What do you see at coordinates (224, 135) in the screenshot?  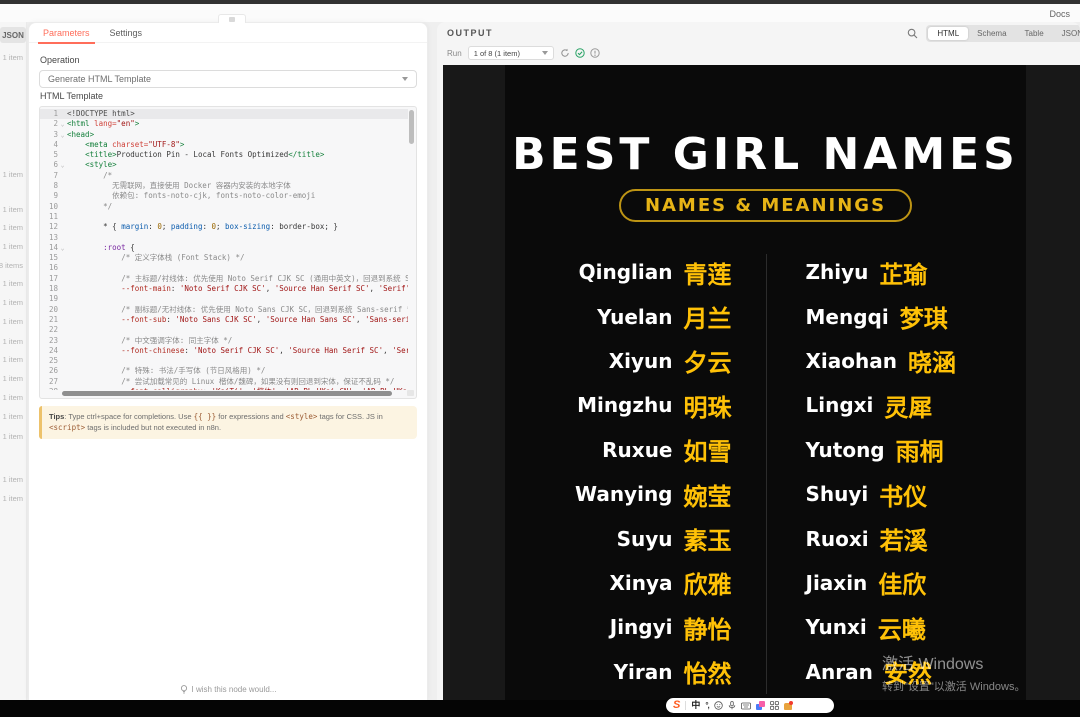 I see `code-line: 3 ⌄ <head>` at bounding box center [224, 135].